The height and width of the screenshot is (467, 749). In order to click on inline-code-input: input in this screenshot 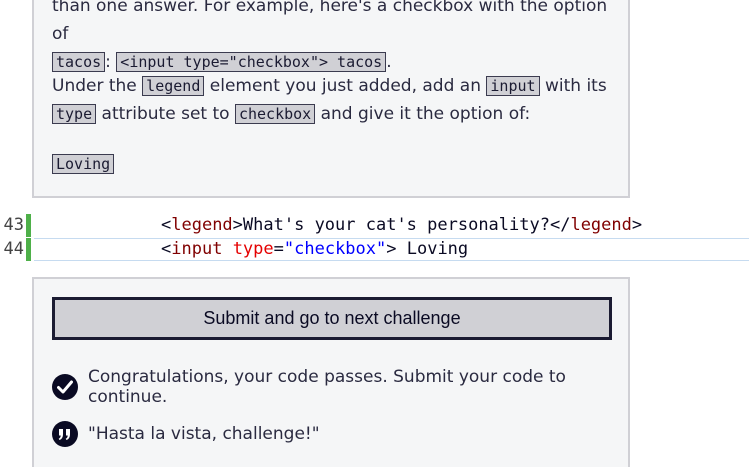, I will do `click(513, 86)`.